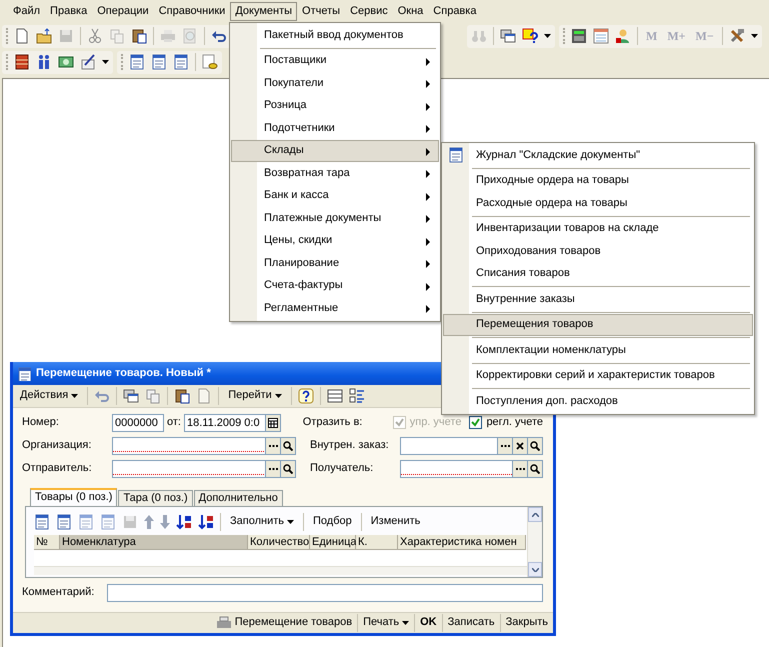  I want to click on menu-item: Отчеты, so click(321, 12).